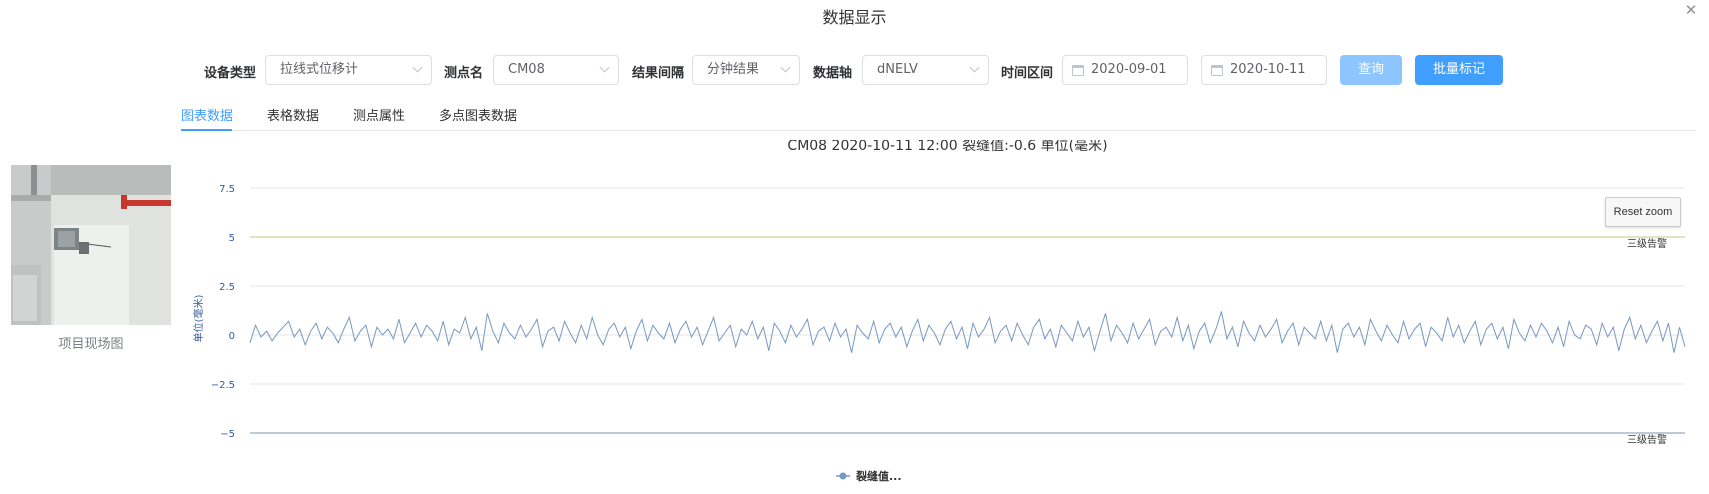  Describe the element at coordinates (464, 73) in the screenshot. I see `point-label: 测点名` at that location.